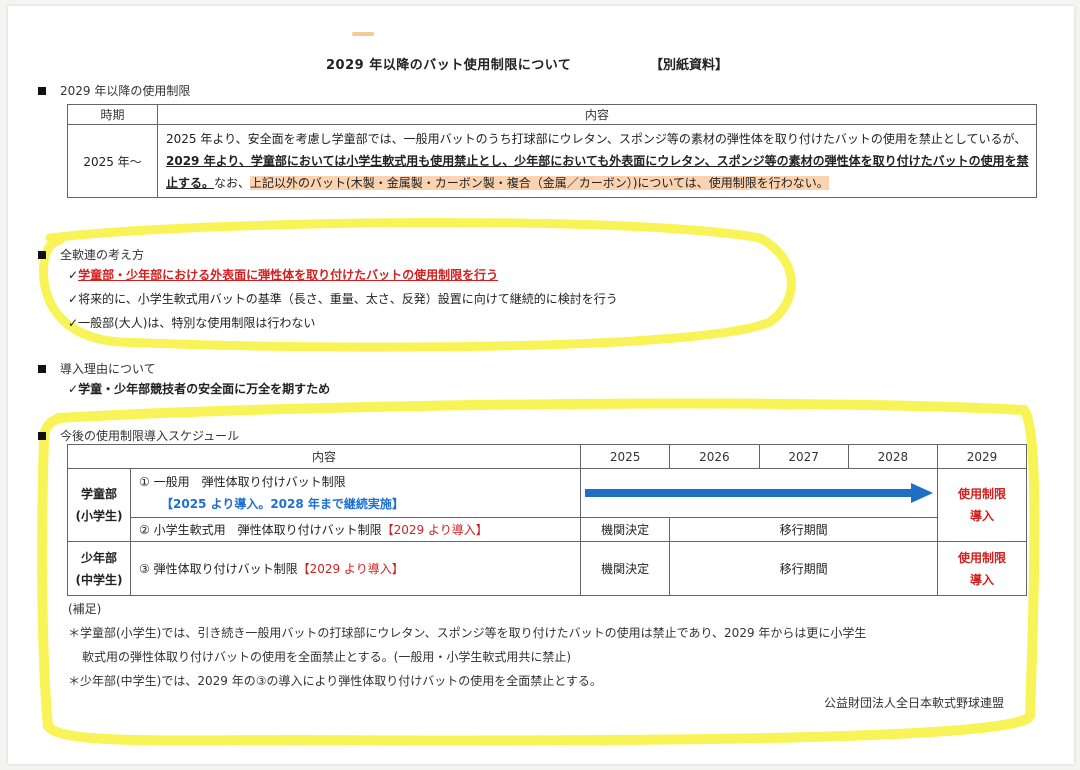  Describe the element at coordinates (689, 65) in the screenshot. I see `document-tag: 【別紙資料】` at that location.